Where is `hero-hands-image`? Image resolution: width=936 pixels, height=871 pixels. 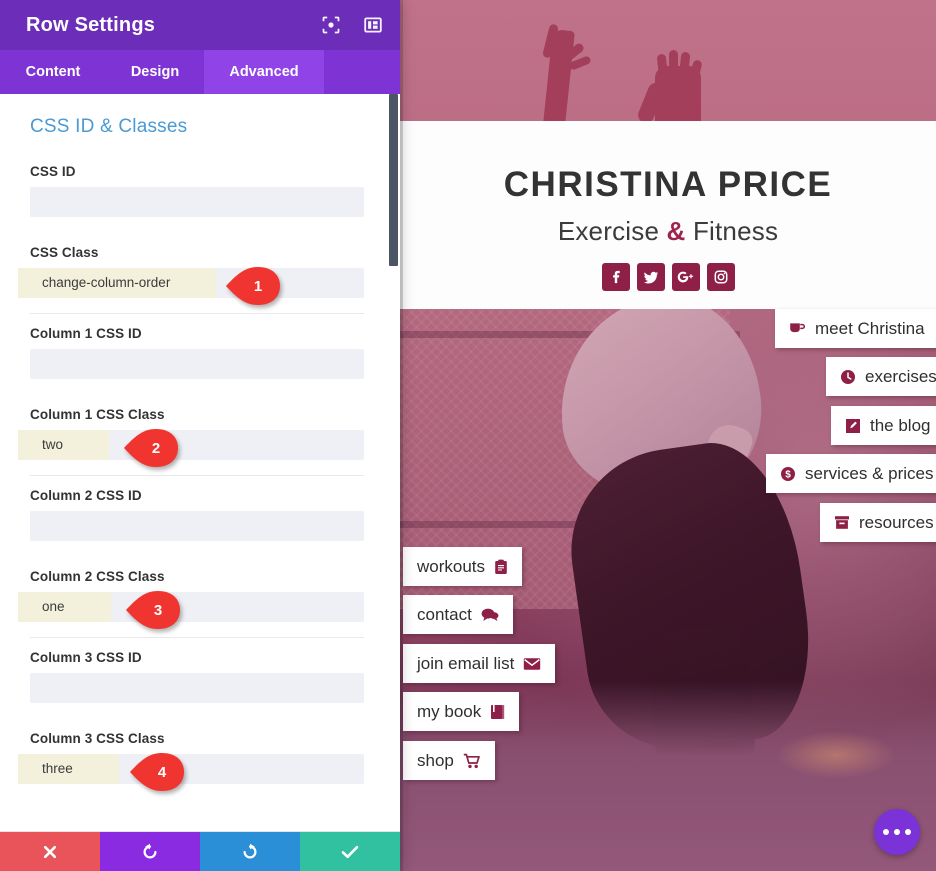
hero-hands-image is located at coordinates (668, 60).